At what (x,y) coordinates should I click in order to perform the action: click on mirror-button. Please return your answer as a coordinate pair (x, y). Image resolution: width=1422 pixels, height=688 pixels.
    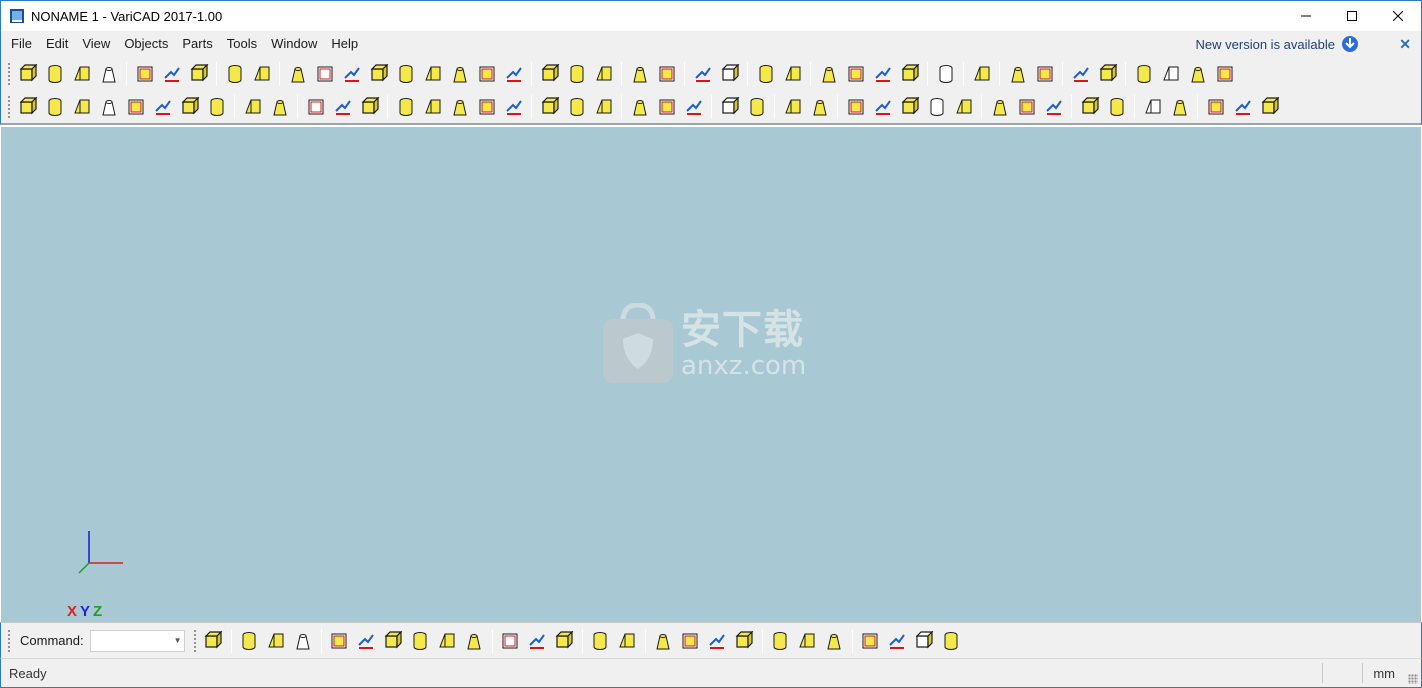
    Looking at the image, I should click on (667, 74).